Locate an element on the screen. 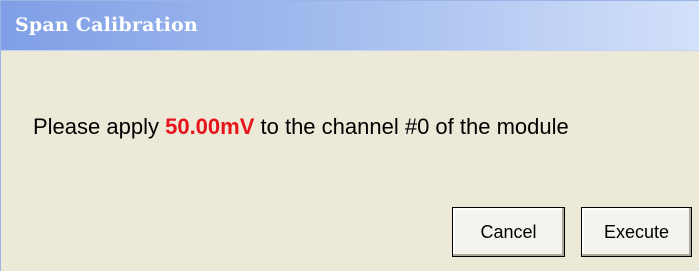 This screenshot has height=271, width=699. message-prefix: Please apply is located at coordinates (99, 126).